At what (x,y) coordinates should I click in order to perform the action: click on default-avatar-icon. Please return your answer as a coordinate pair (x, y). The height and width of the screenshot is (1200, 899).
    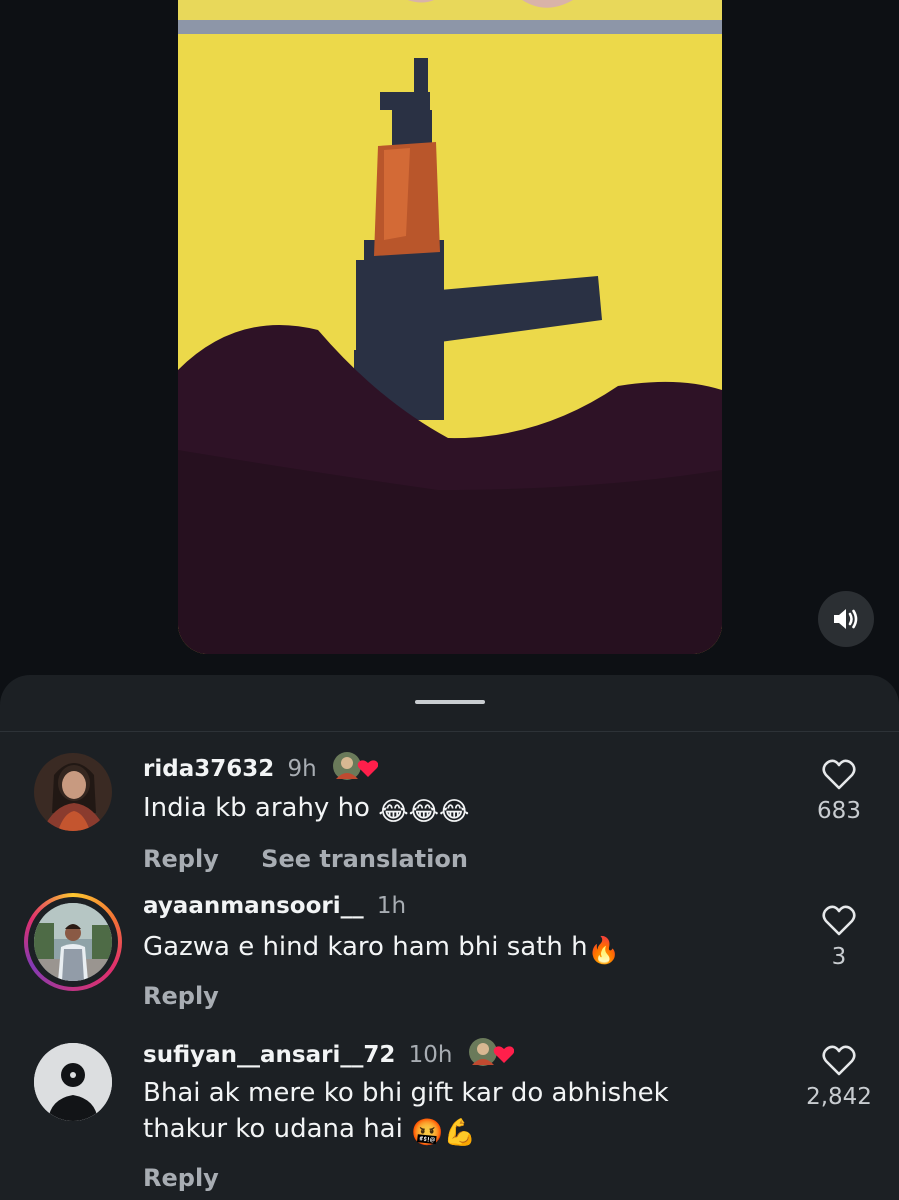
    Looking at the image, I should click on (73, 1082).